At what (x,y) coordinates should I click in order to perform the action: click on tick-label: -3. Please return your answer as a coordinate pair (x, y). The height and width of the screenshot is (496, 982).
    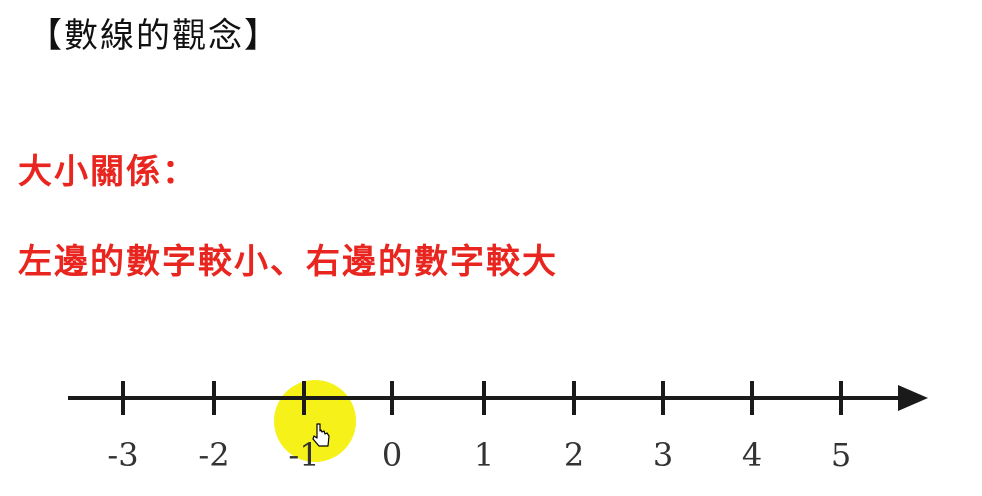
    Looking at the image, I should click on (122, 455).